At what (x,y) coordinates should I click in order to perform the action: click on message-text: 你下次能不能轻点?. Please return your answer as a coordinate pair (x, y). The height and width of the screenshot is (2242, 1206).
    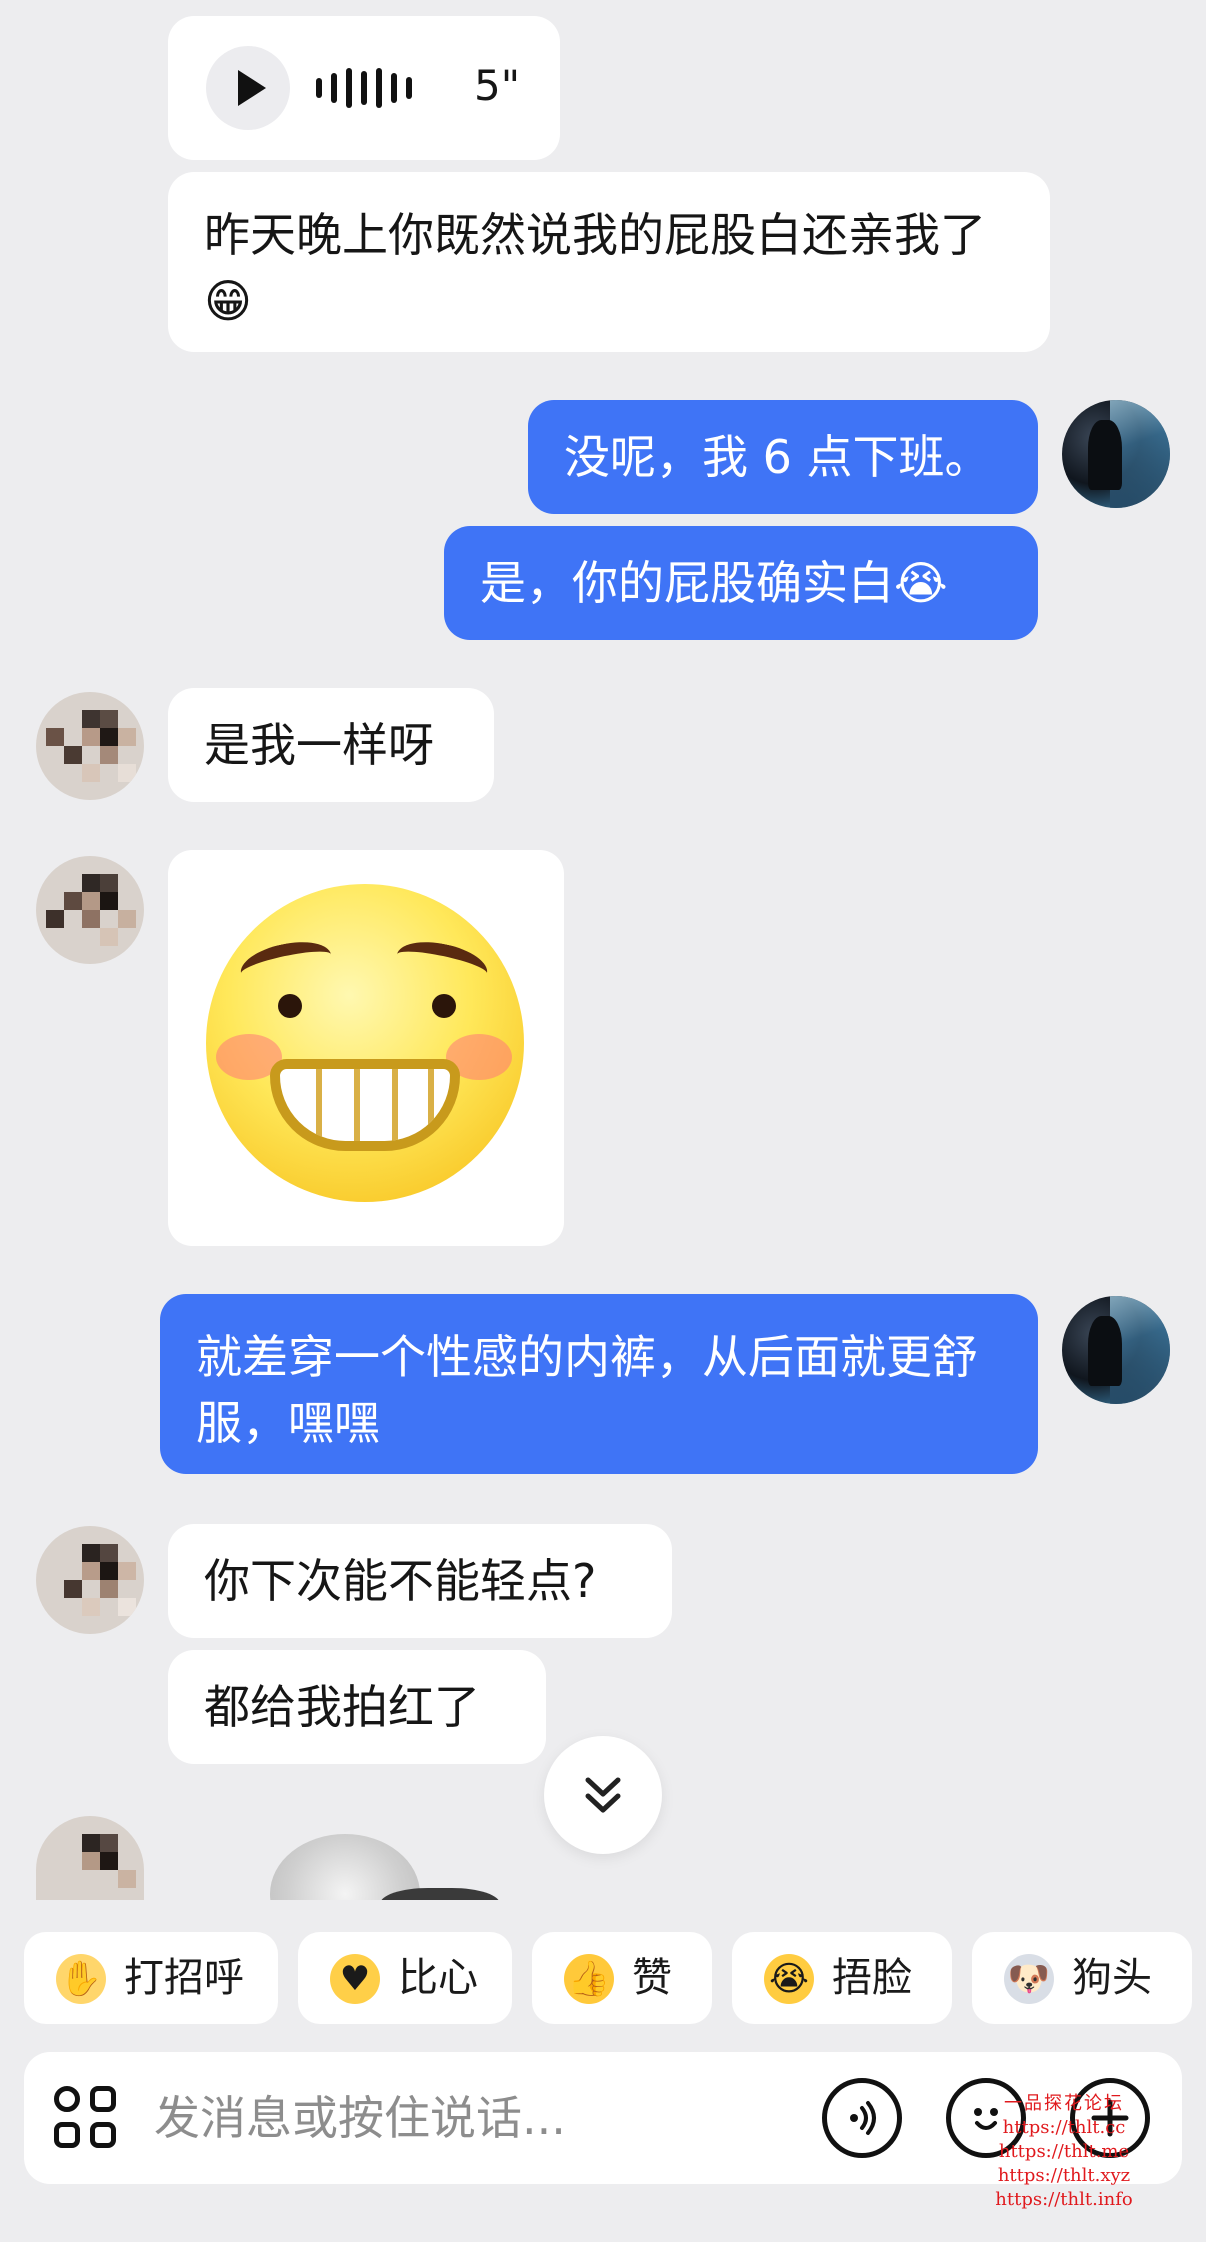
    Looking at the image, I should click on (400, 1581).